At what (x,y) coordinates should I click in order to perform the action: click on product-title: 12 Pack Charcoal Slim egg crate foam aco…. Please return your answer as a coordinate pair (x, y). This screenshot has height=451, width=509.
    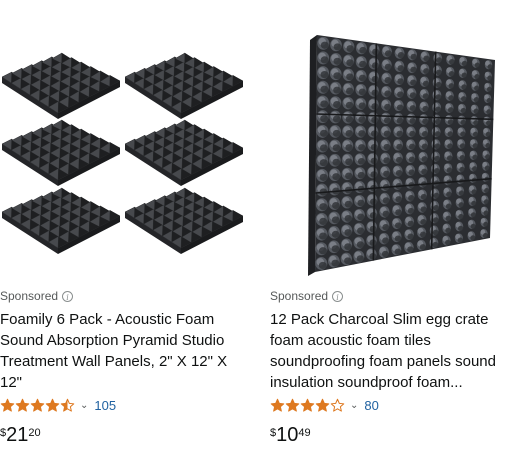
    Looking at the image, I should click on (389, 351).